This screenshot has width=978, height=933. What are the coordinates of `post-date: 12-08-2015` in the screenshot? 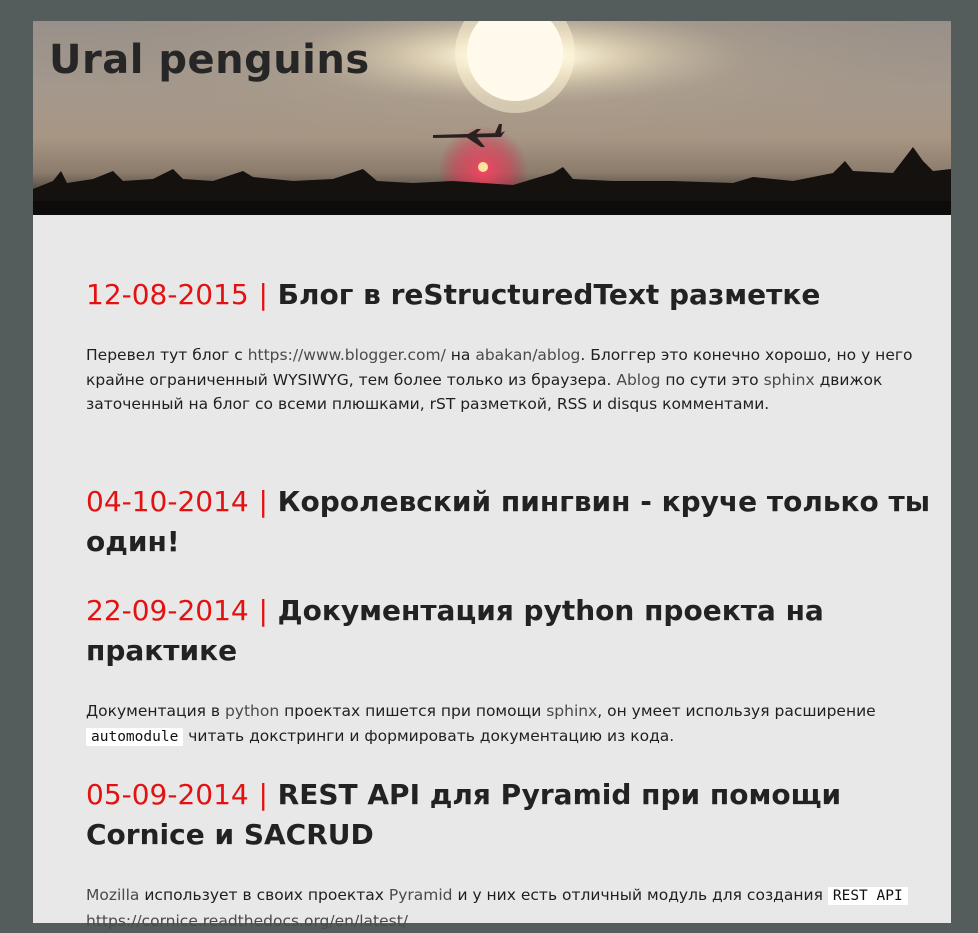 It's located at (167, 294).